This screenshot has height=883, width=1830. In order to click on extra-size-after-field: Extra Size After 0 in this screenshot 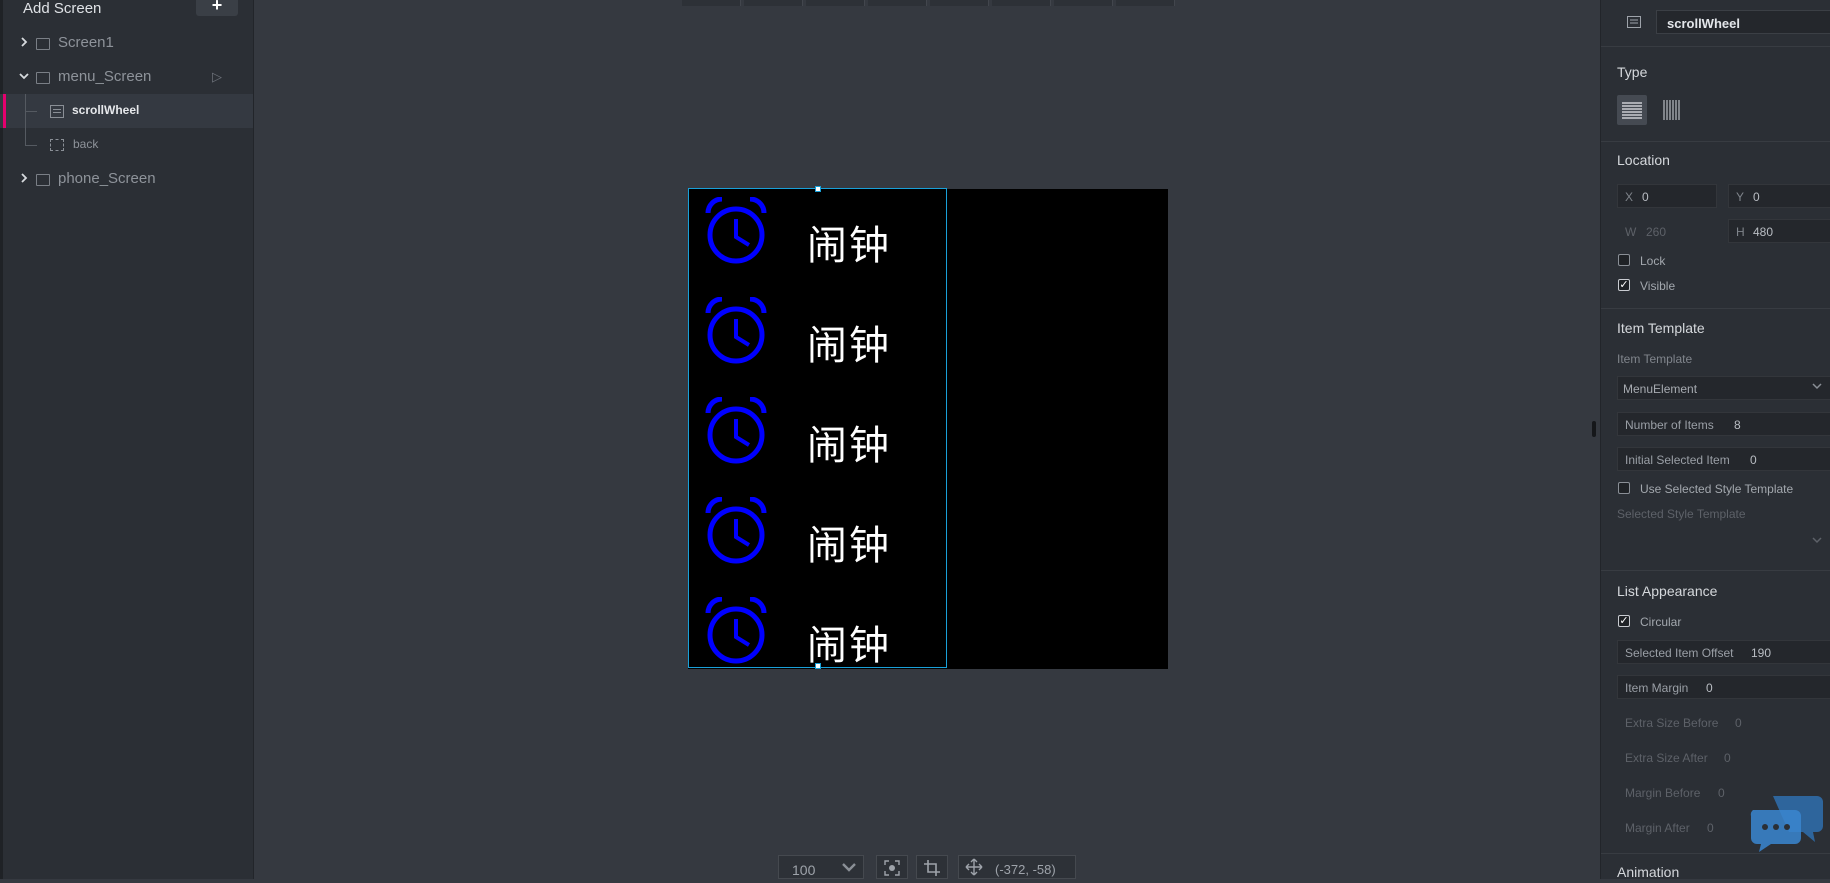, I will do `click(1723, 757)`.